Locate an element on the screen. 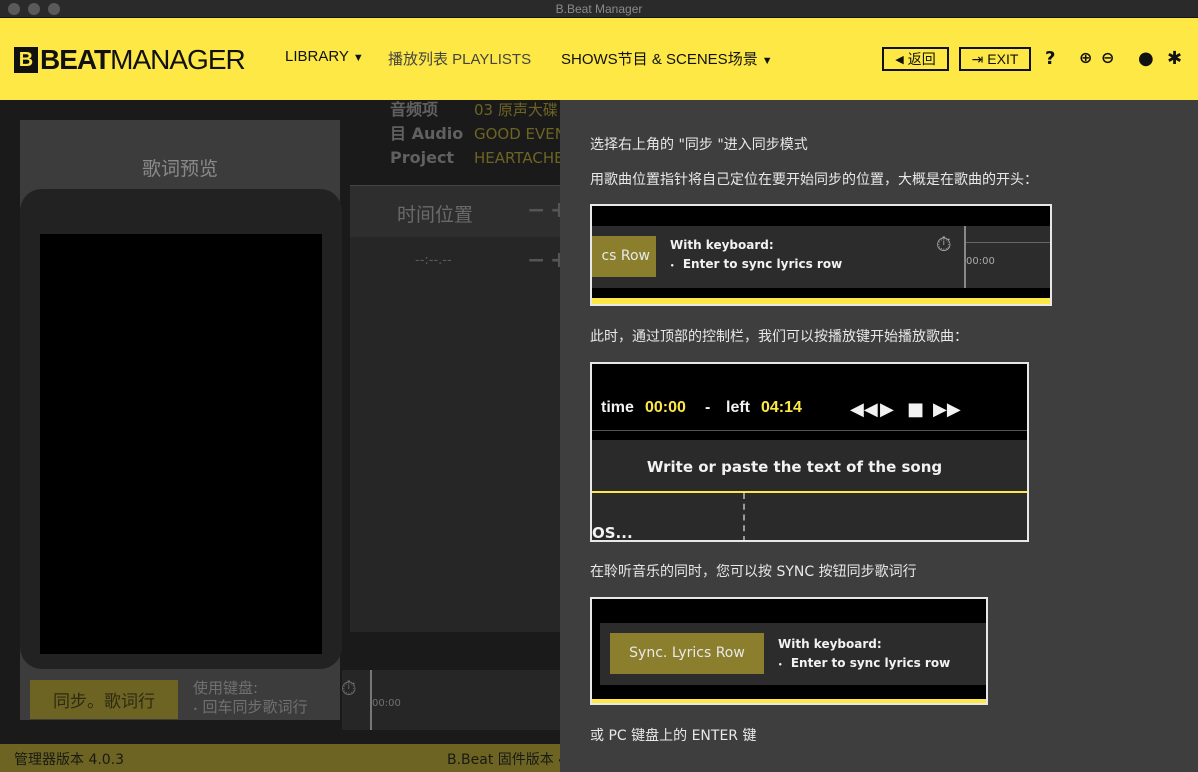 The image size is (1198, 772). shot-time: 00:00 is located at coordinates (980, 261).